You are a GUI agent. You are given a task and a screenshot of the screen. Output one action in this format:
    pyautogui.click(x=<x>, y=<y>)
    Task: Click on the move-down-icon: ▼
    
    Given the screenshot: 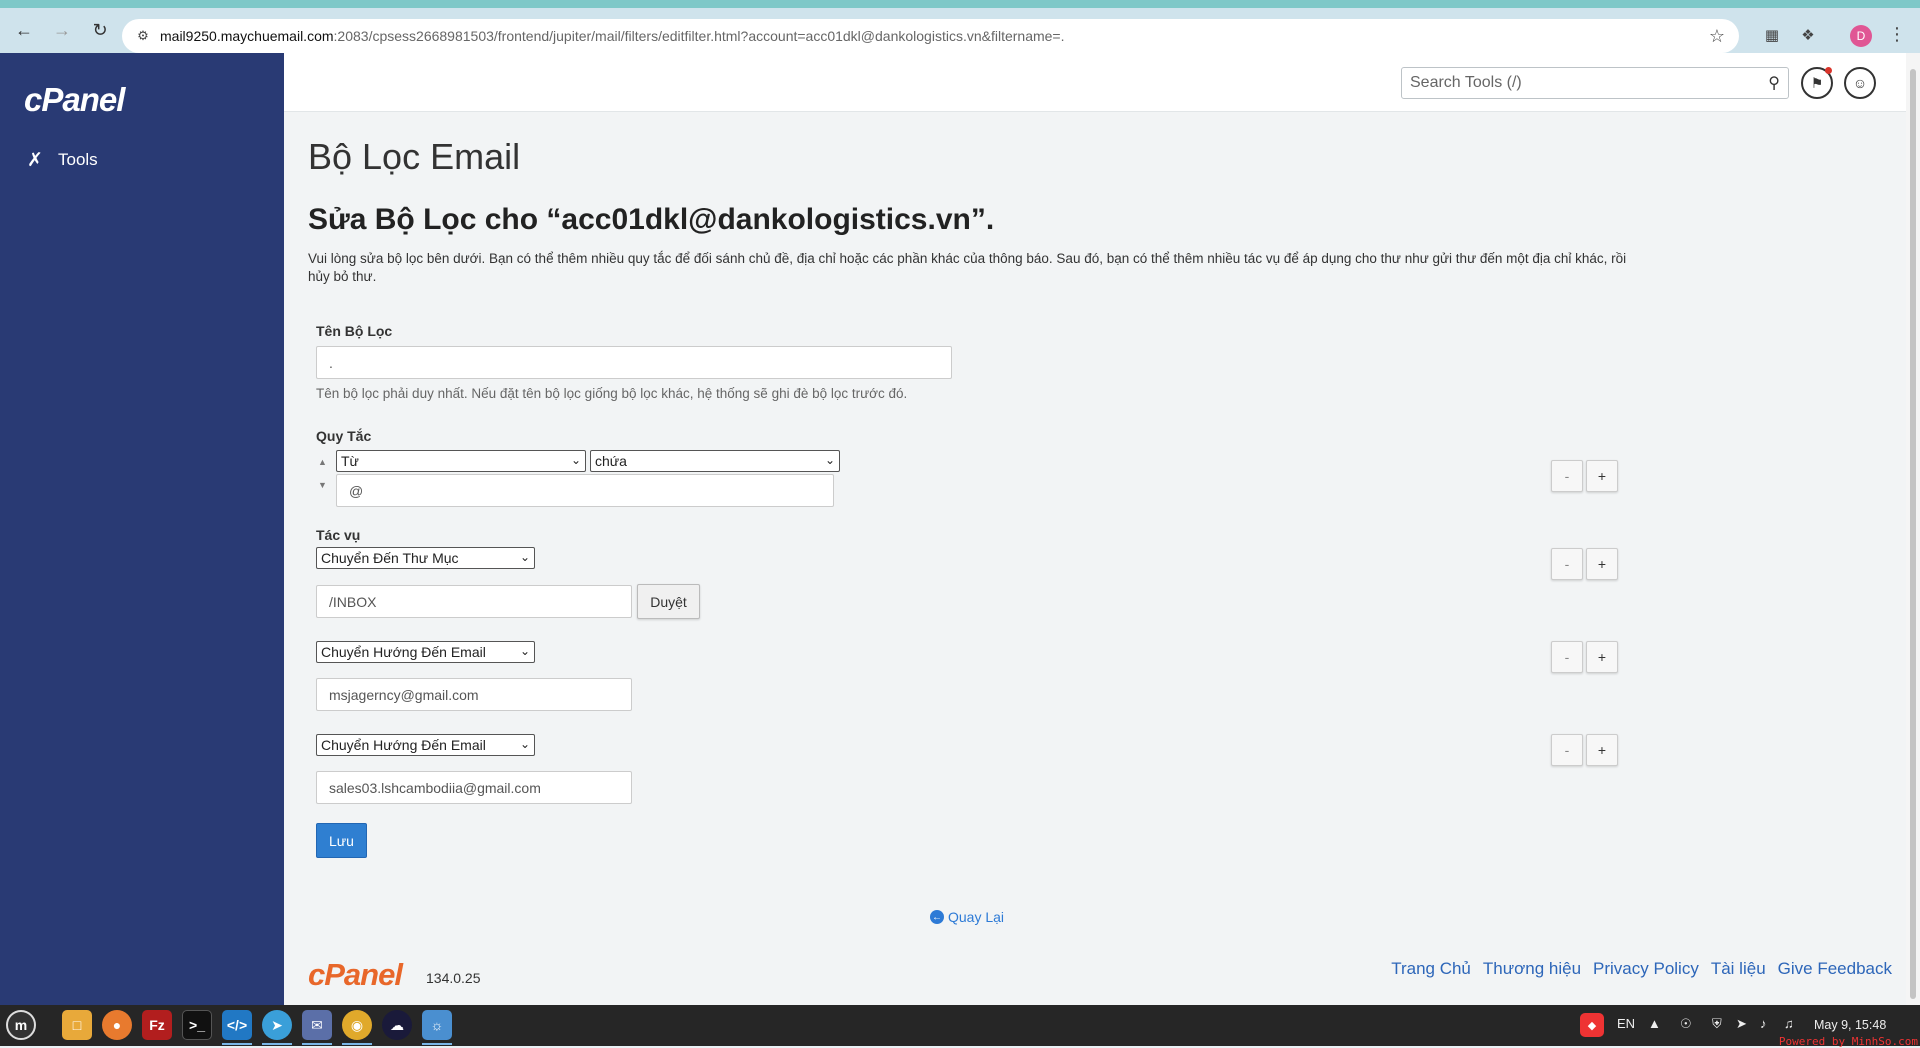 What is the action you would take?
    pyautogui.click(x=322, y=485)
    